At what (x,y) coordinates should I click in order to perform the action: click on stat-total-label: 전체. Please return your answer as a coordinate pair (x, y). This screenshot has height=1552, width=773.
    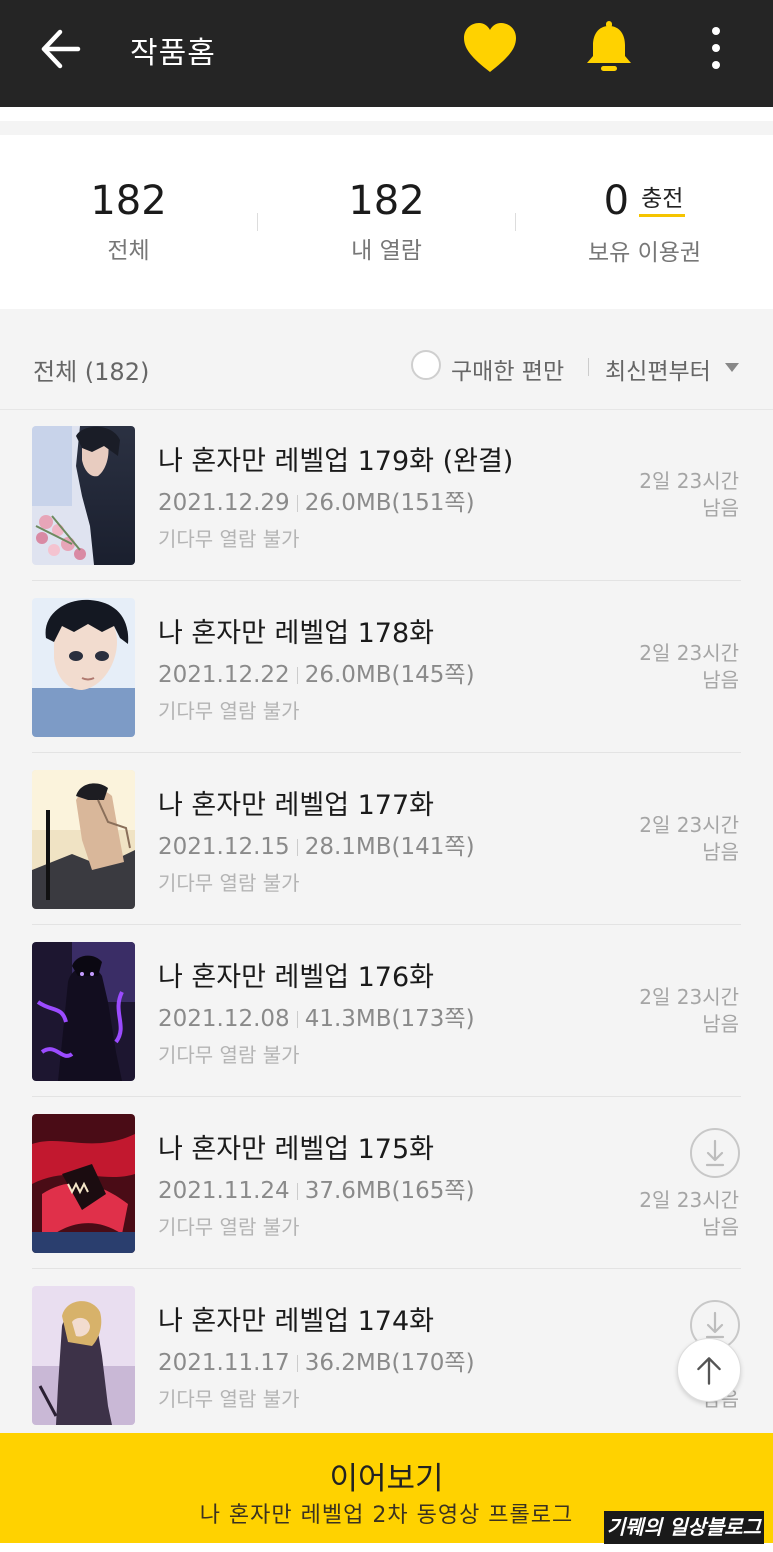
    Looking at the image, I should click on (128, 251).